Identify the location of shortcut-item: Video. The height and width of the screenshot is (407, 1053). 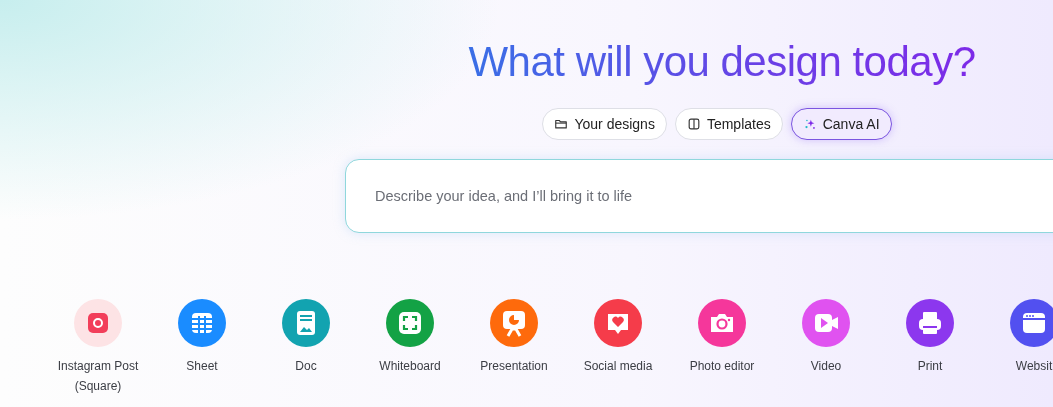
(826, 347).